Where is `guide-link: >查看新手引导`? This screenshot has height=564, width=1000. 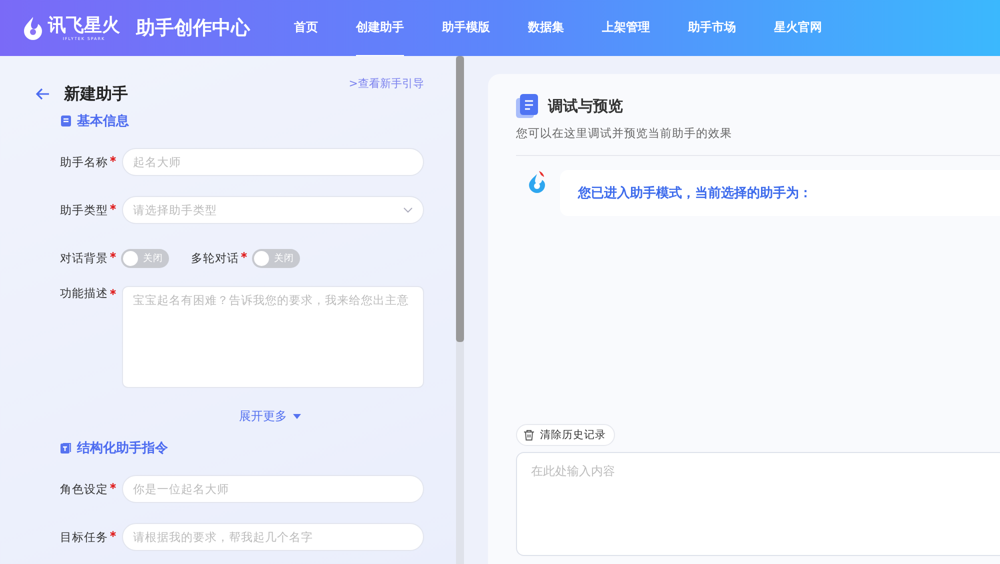
guide-link: >查看新手引导 is located at coordinates (386, 83).